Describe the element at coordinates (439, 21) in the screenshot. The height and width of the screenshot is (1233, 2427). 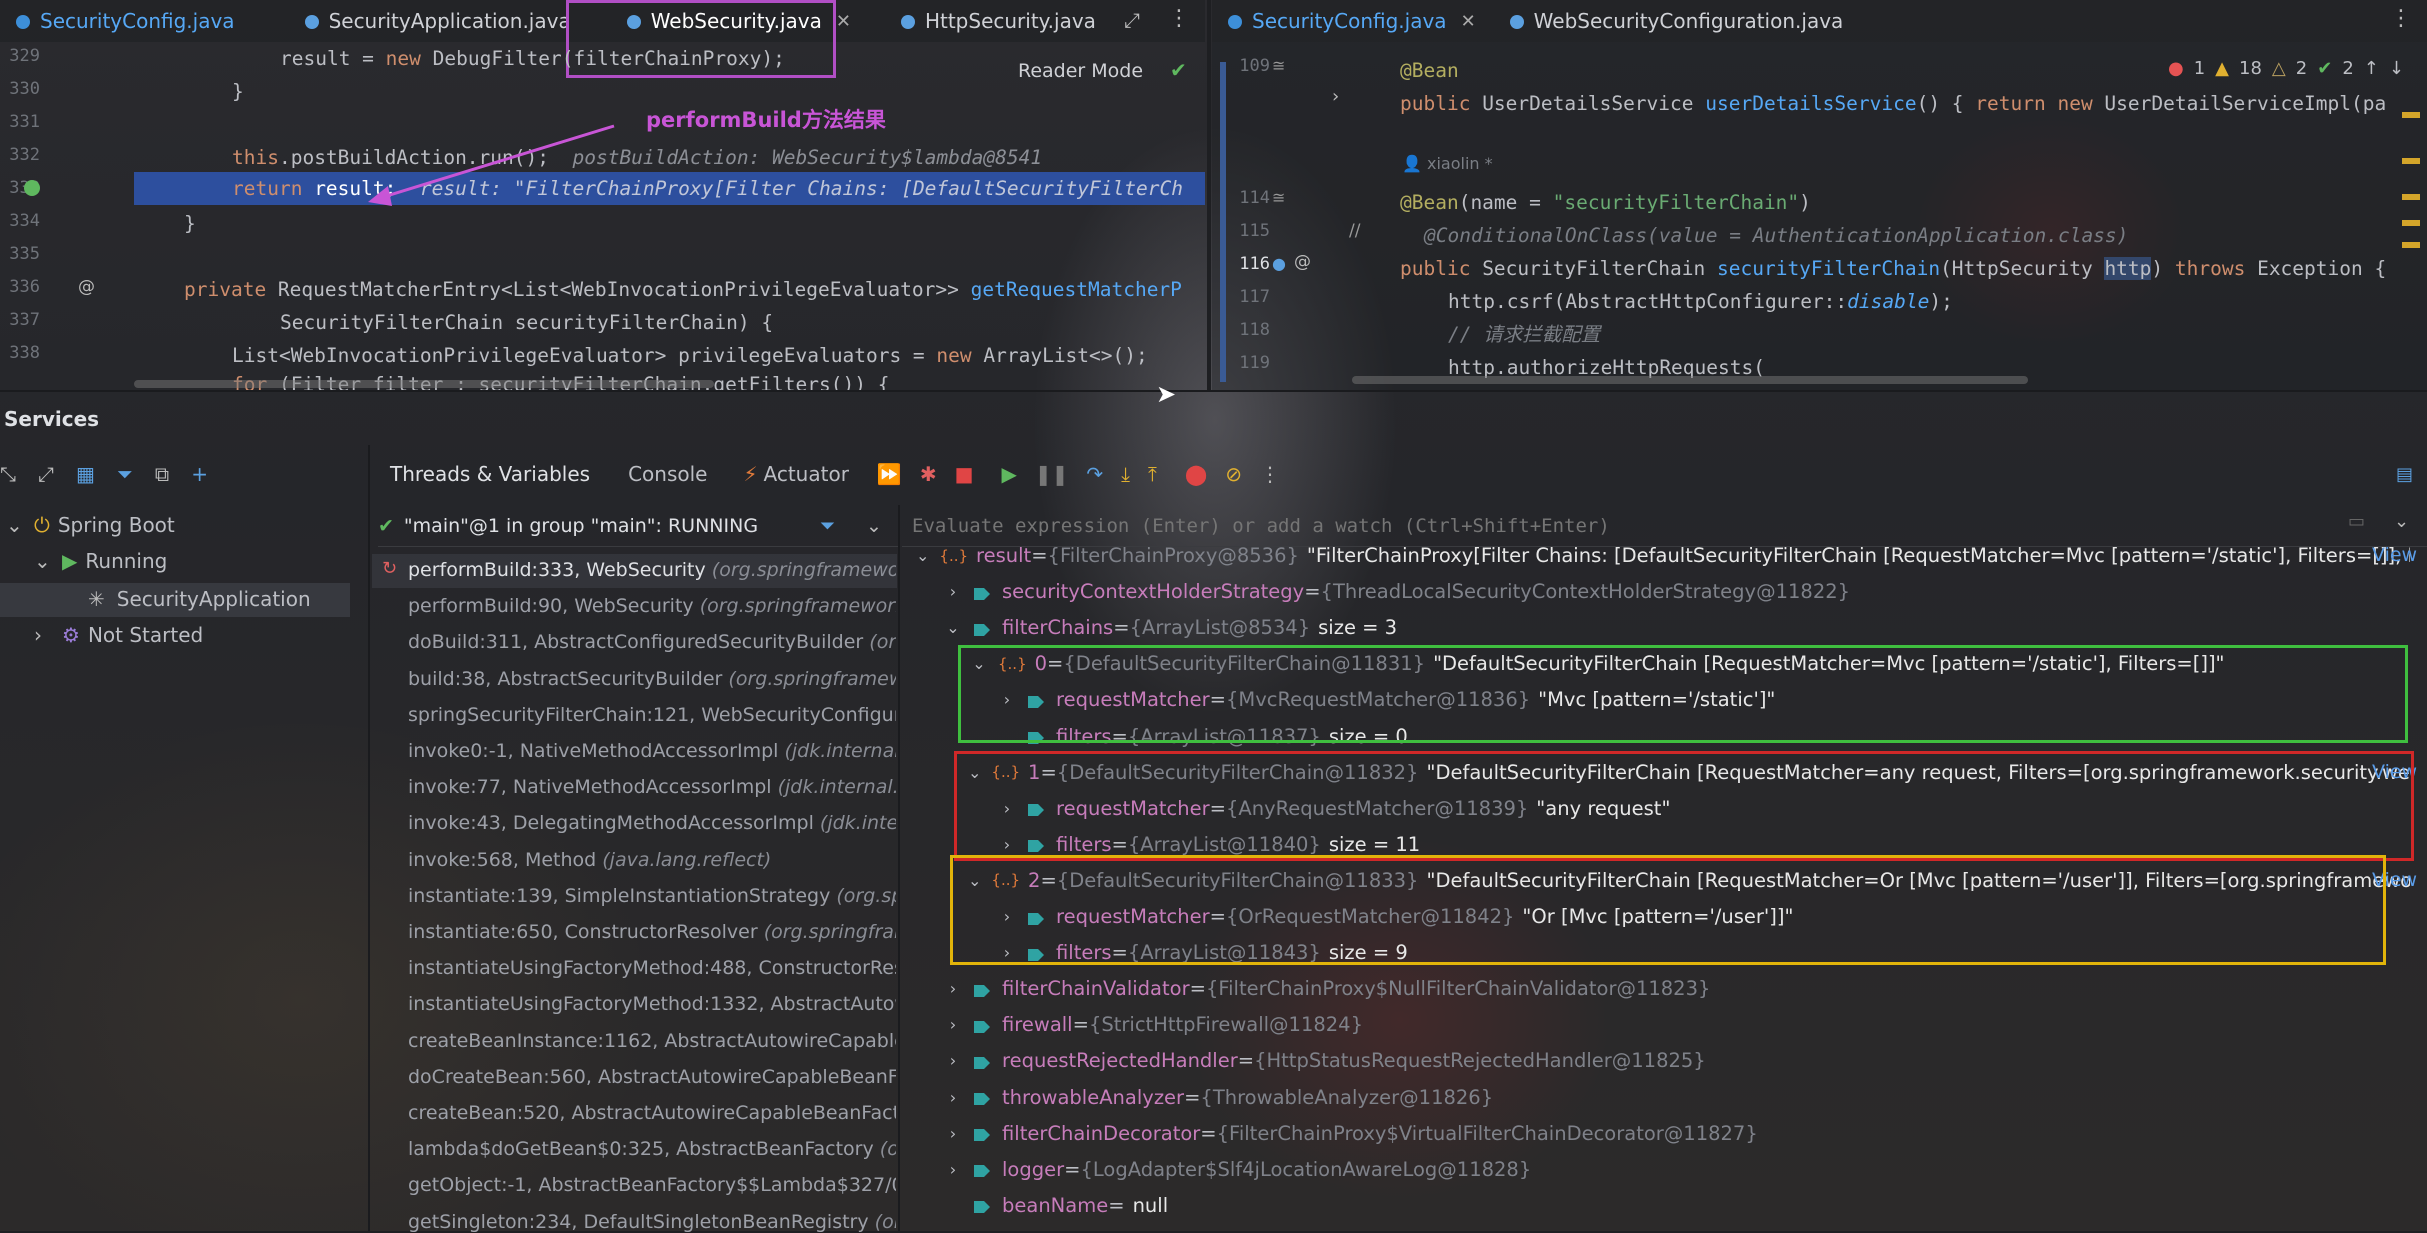
I see `tab-securityapplication: SecurityApplication.java` at that location.